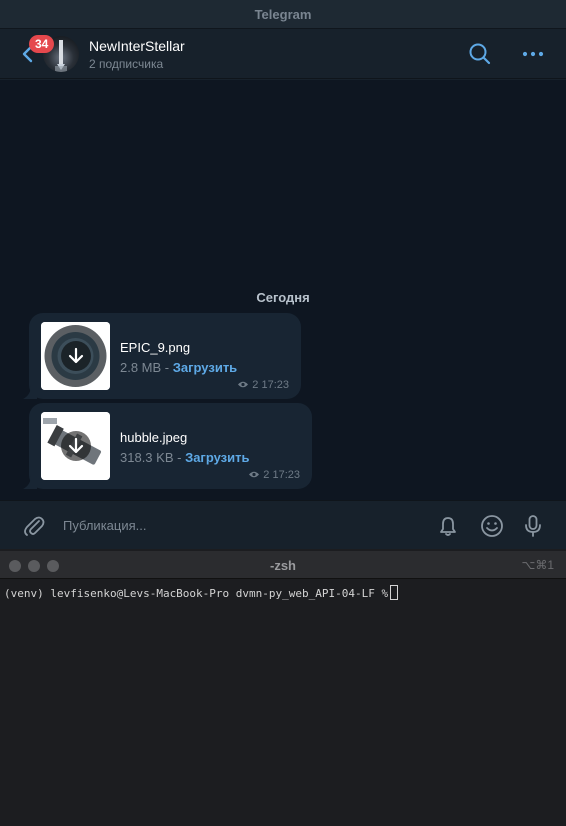 The height and width of the screenshot is (826, 566). I want to click on unread-badge: 34, so click(42, 44).